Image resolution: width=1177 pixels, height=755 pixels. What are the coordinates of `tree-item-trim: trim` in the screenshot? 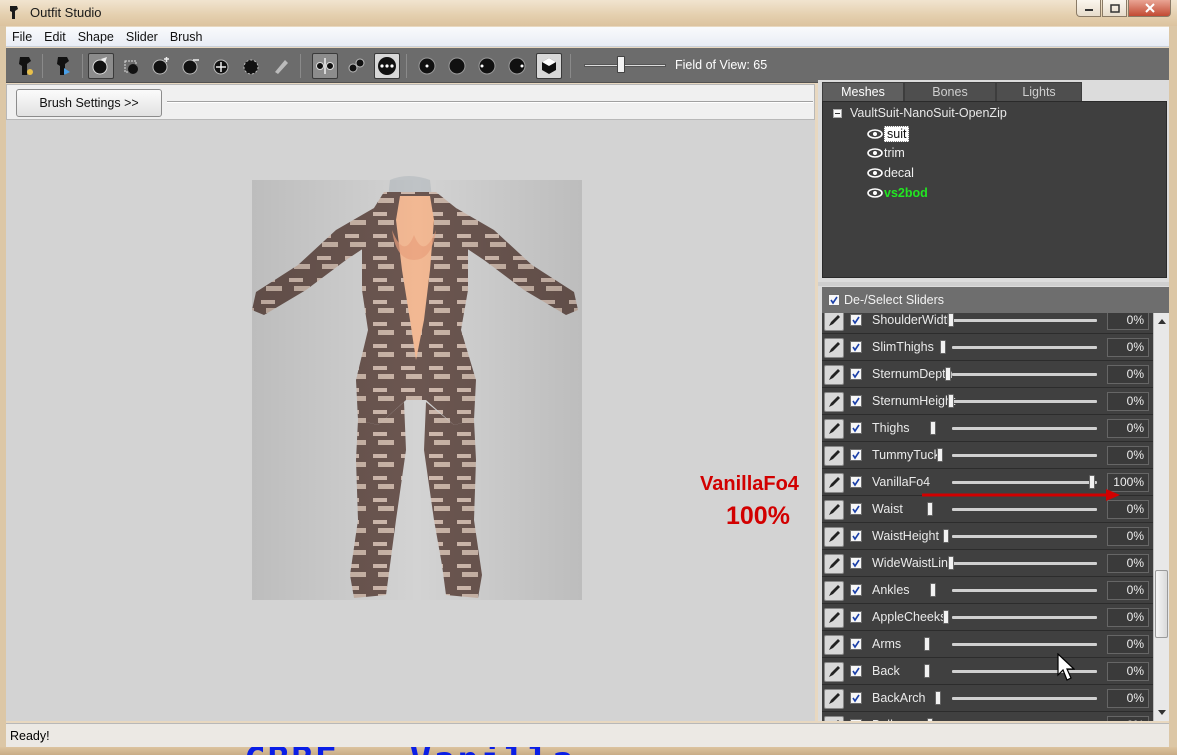 It's located at (886, 153).